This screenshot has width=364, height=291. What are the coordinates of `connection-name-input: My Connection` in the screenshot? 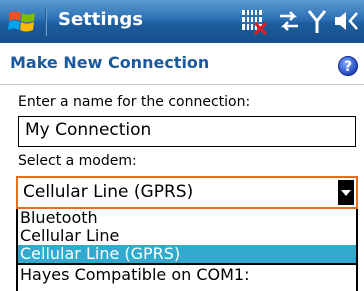 It's located at (187, 131).